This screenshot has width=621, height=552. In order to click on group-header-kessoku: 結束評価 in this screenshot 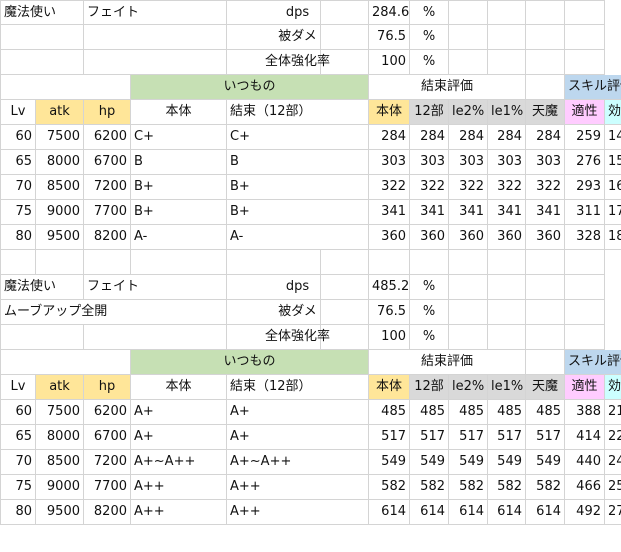, I will do `click(447, 362)`.